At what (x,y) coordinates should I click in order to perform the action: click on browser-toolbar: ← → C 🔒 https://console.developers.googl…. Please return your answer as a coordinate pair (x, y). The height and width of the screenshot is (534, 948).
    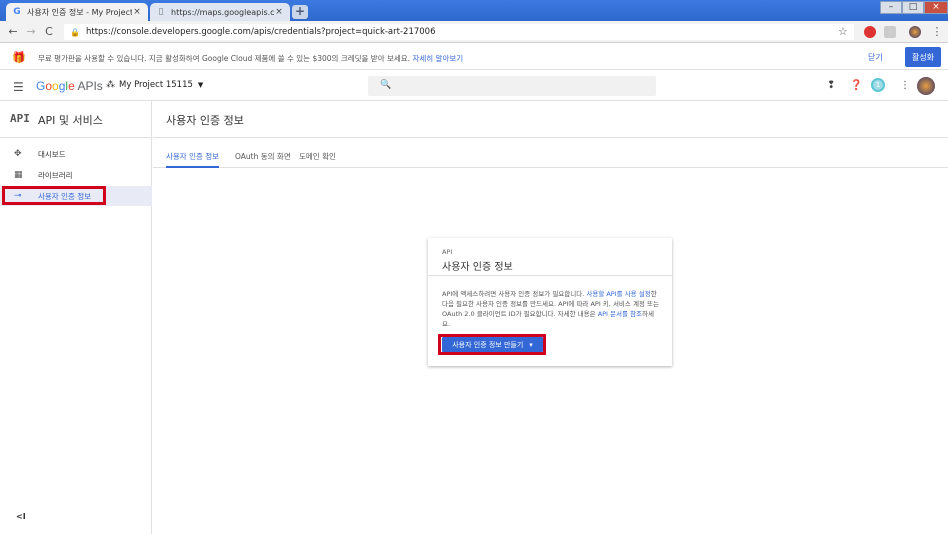
    Looking at the image, I should click on (474, 32).